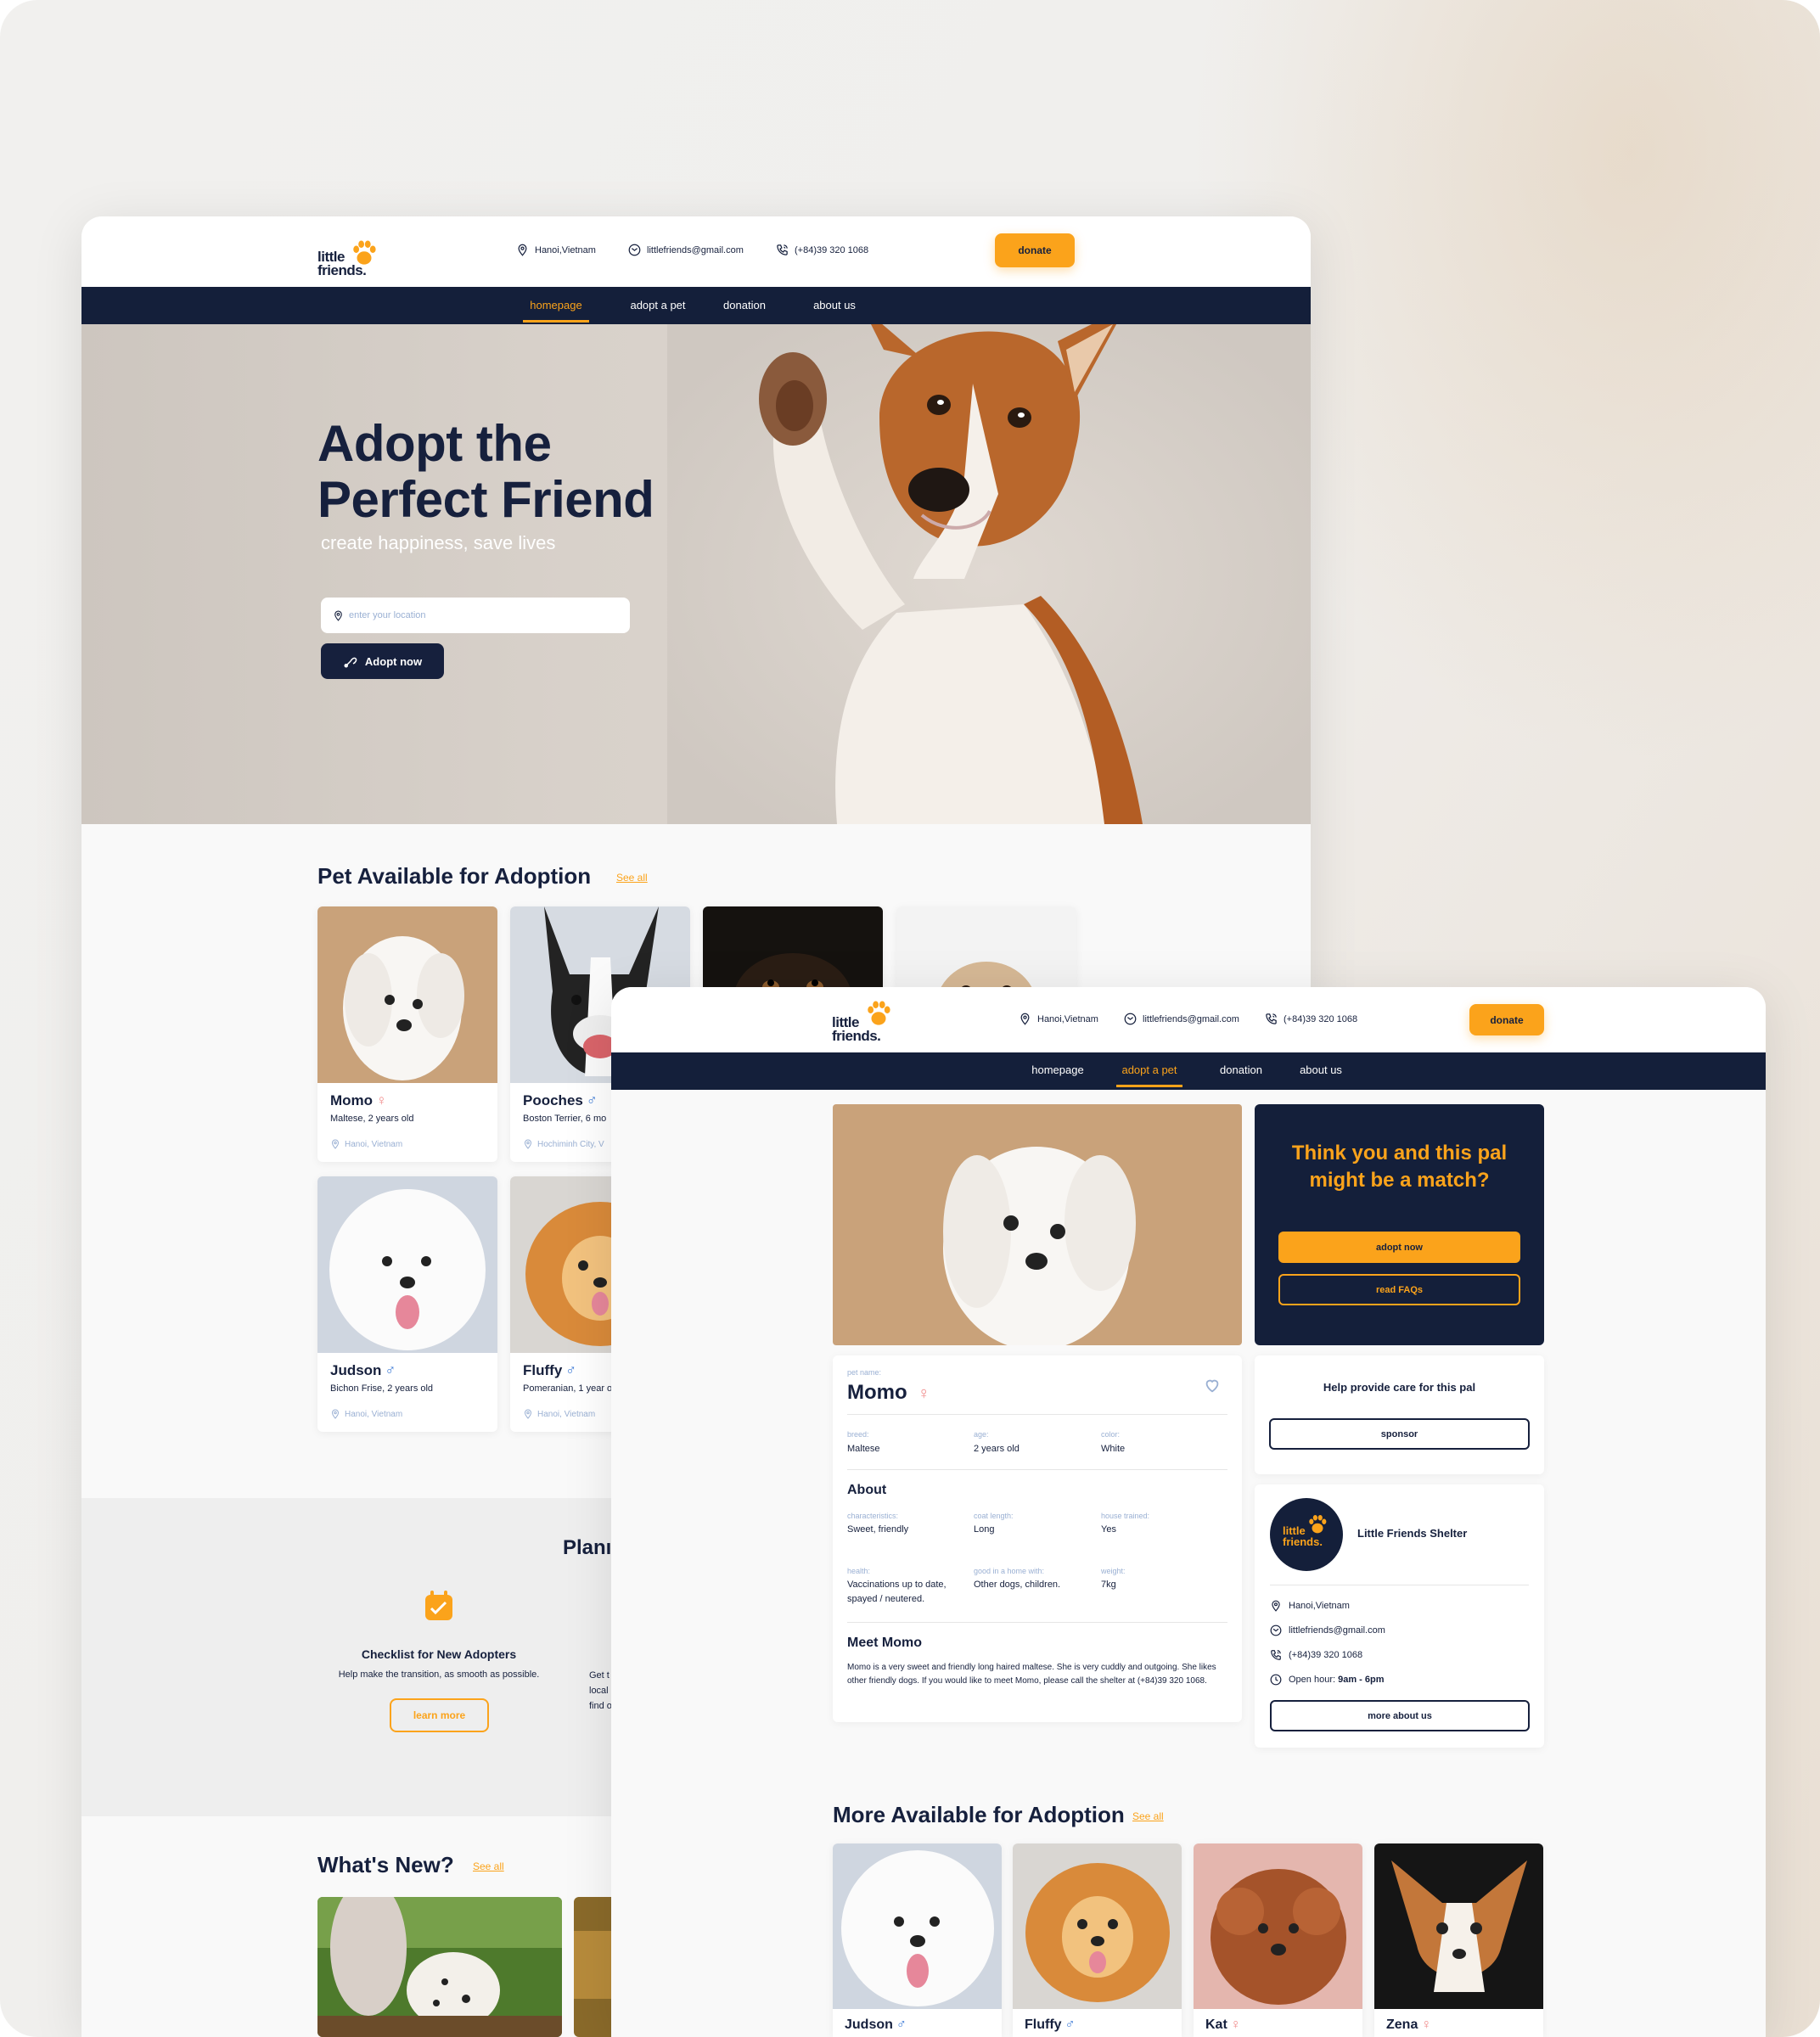  I want to click on shelter-location: Hanoi,Vietnam, so click(1310, 1606).